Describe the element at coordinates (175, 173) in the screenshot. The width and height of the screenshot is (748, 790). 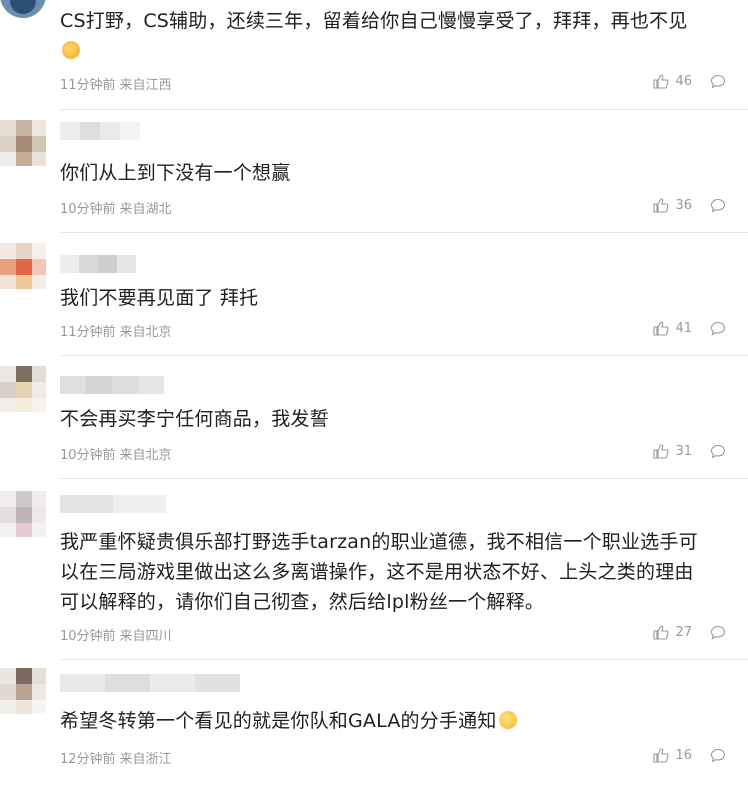
I see `comment-text: 你们从上到下没有一个想赢` at that location.